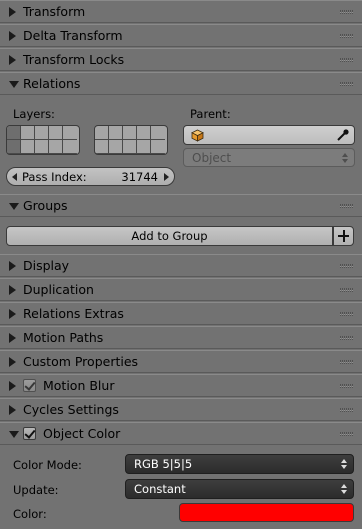  What do you see at coordinates (30, 514) in the screenshot?
I see `color-label: Color:` at bounding box center [30, 514].